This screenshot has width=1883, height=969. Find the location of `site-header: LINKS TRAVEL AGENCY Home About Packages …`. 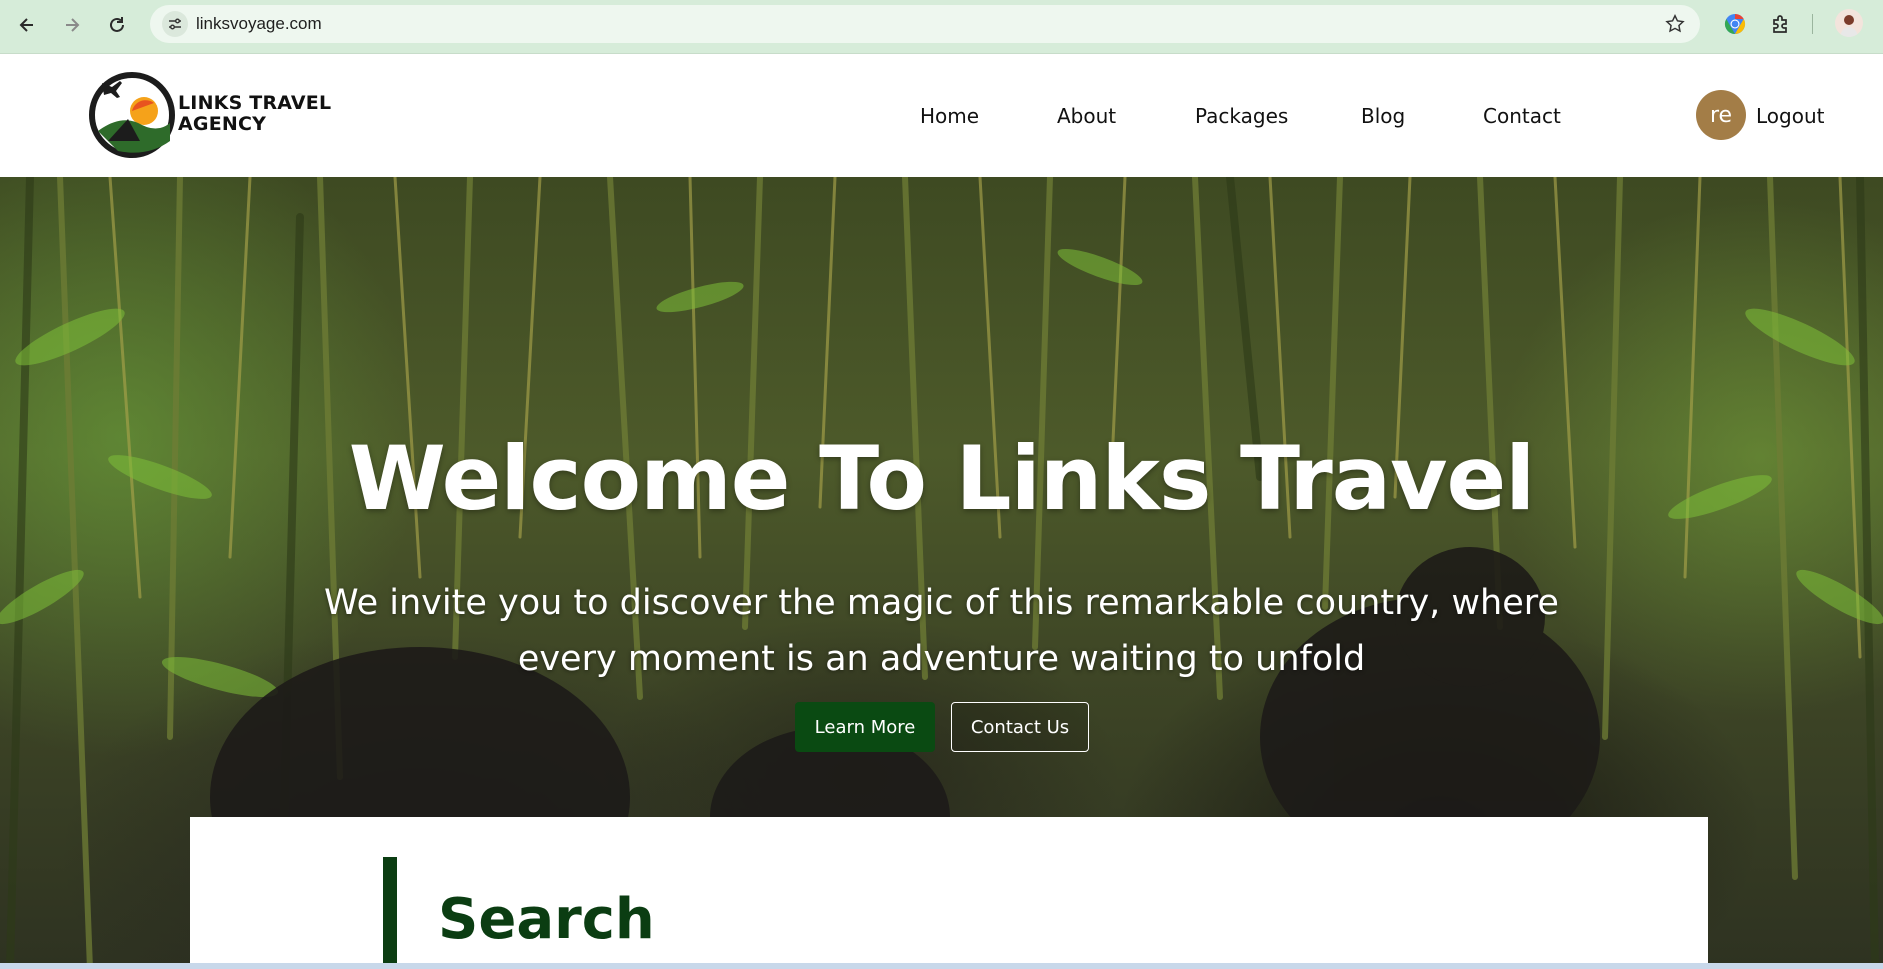

site-header: LINKS TRAVEL AGENCY Home About Packages … is located at coordinates (941, 115).